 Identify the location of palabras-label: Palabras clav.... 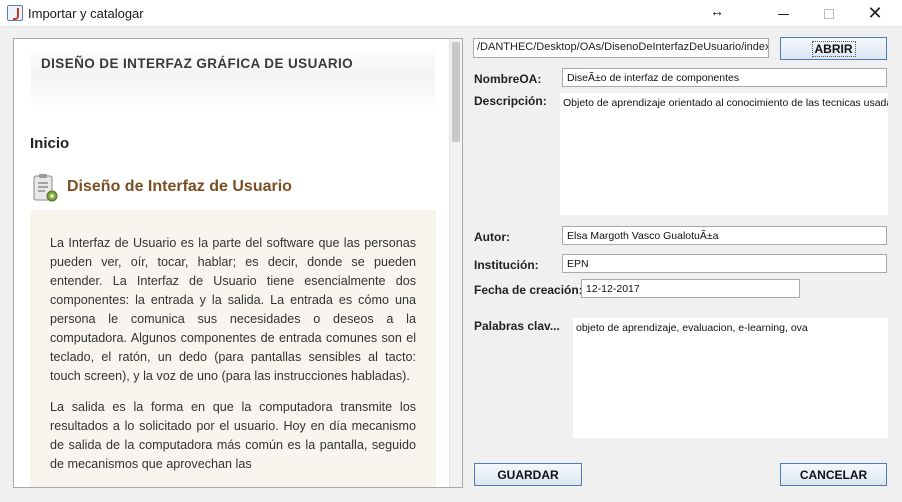
(517, 326).